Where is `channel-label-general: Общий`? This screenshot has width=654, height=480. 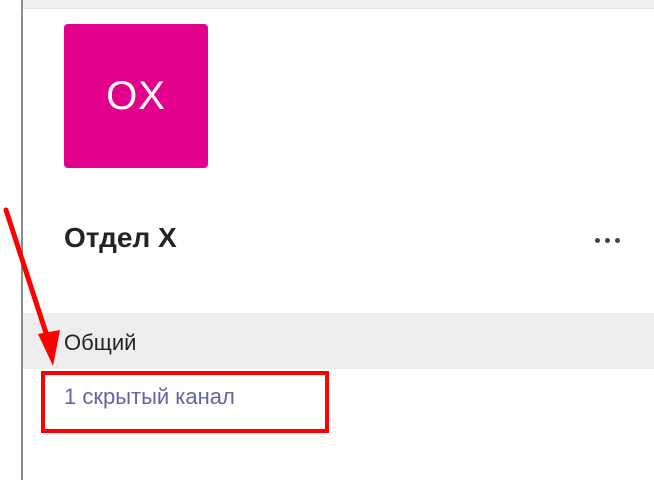
channel-label-general: Общий is located at coordinates (100, 343).